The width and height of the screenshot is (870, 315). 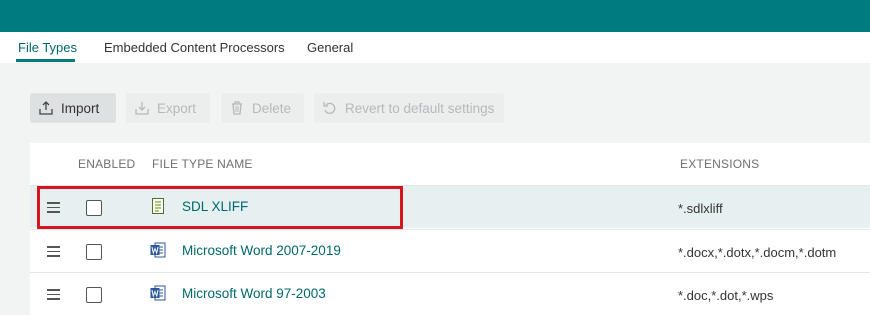 What do you see at coordinates (142, 108) in the screenshot?
I see `export-icon` at bounding box center [142, 108].